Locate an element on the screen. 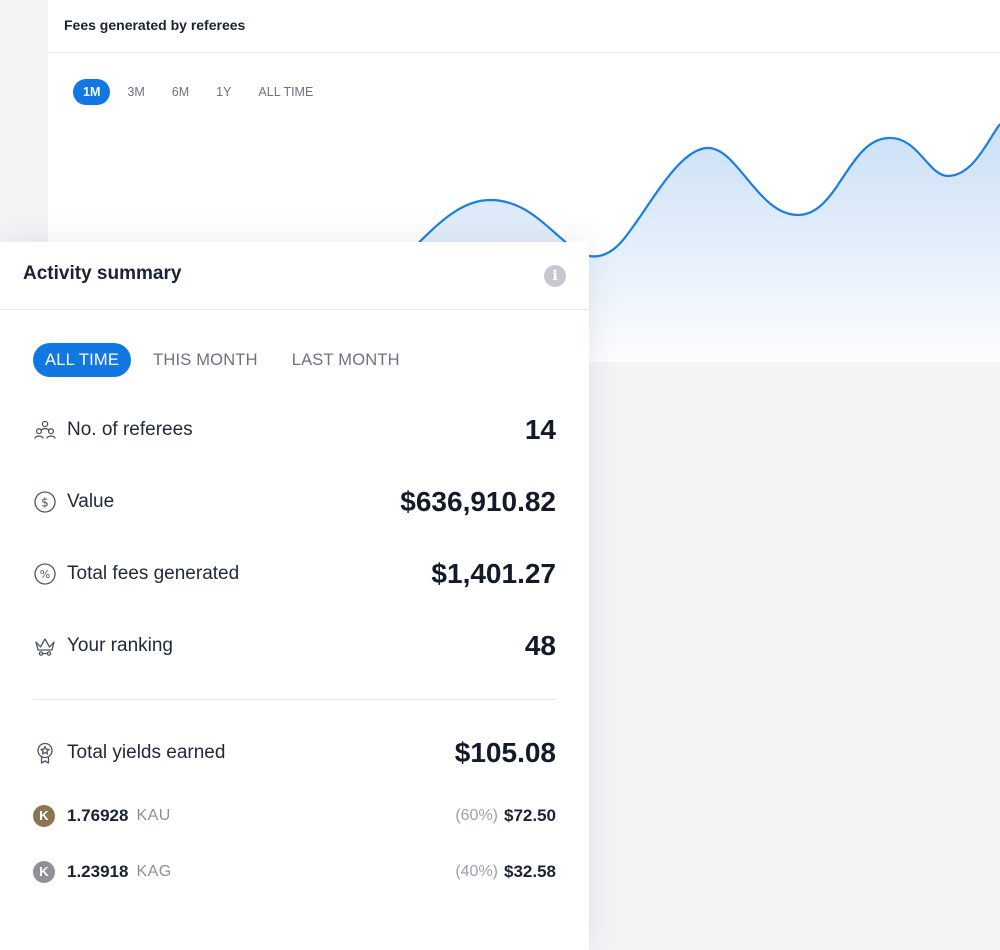 This screenshot has width=1000, height=950. stat-row-ranking: Your ranking 48 is located at coordinates (294, 646).